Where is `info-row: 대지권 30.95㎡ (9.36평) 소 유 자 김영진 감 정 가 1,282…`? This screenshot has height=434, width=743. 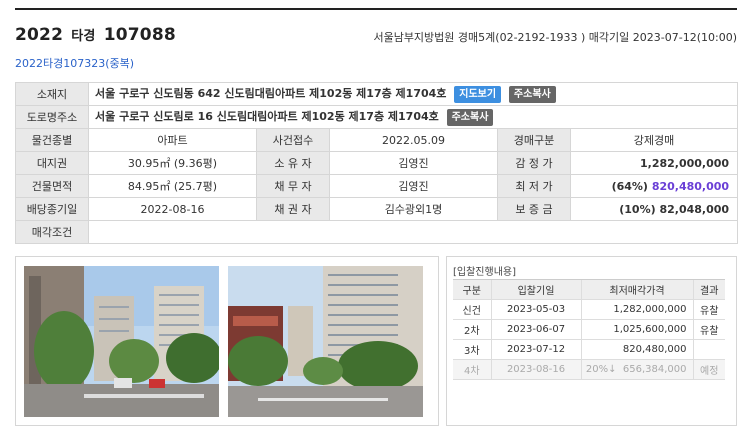 info-row: 대지권 30.95㎡ (9.36평) 소 유 자 김영진 감 정 가 1,282… is located at coordinates (377, 163).